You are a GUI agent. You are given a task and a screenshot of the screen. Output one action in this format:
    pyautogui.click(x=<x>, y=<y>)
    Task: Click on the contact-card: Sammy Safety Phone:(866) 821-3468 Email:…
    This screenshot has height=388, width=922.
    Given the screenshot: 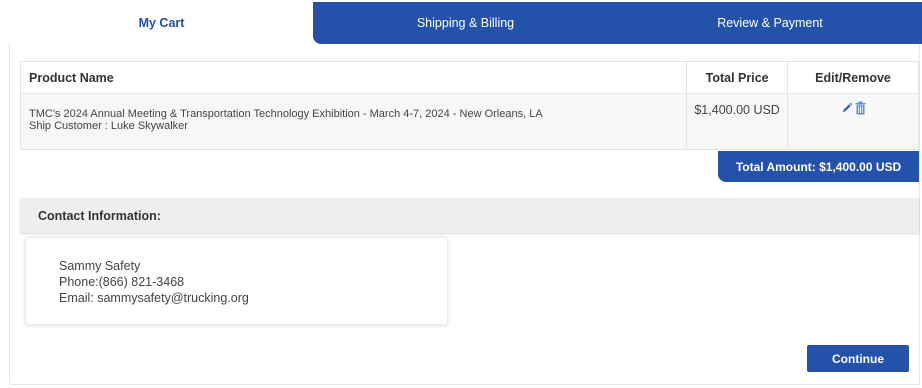 What is the action you would take?
    pyautogui.click(x=236, y=281)
    